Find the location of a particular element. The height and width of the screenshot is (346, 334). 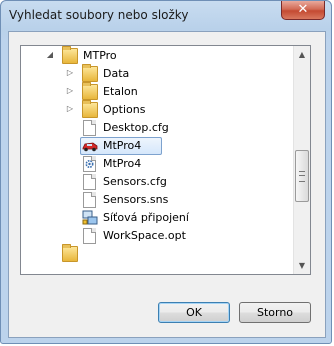

tree-item-options: ▷ Options is located at coordinates (158, 109).